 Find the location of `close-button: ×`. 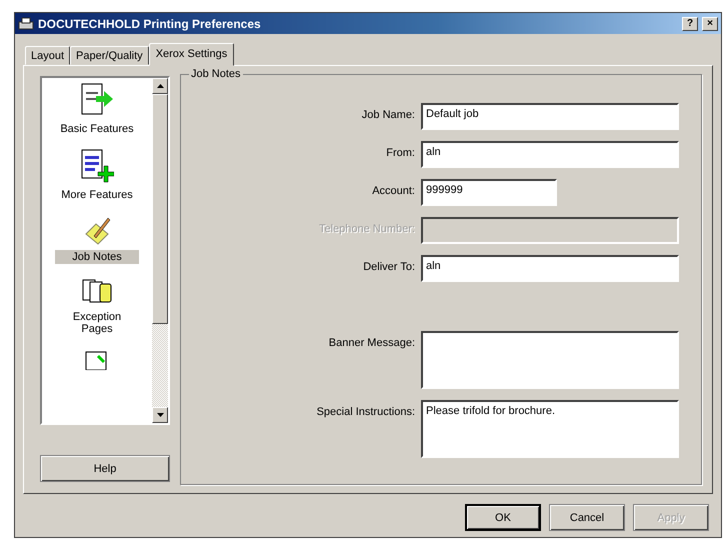

close-button: × is located at coordinates (710, 23).